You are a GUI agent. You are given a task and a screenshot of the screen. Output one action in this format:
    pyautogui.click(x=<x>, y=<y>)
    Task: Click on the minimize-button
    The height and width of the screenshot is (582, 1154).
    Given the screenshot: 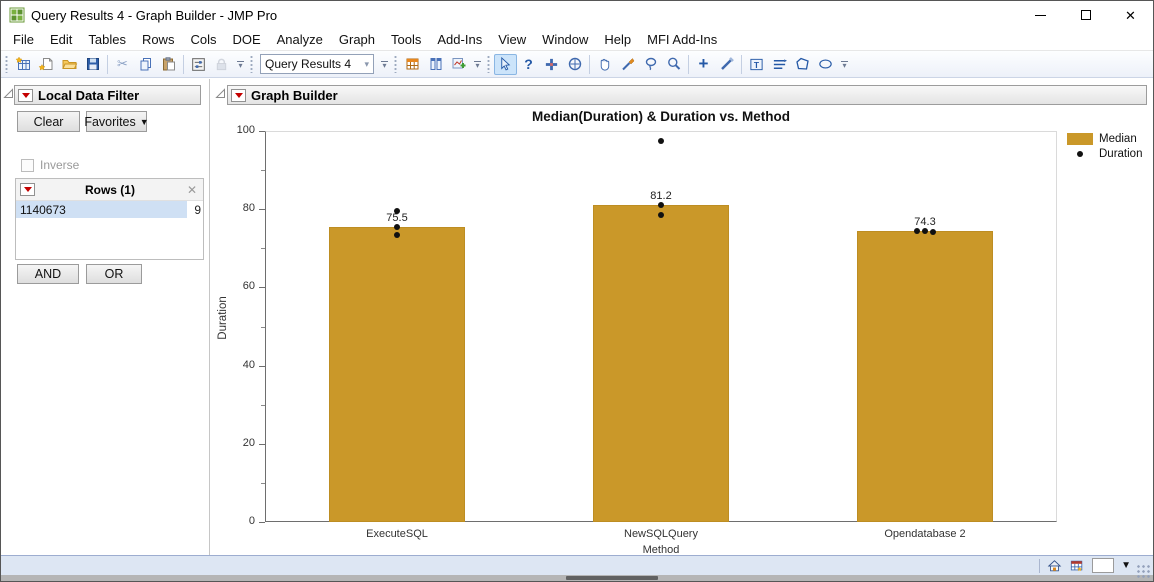 What is the action you would take?
    pyautogui.click(x=1040, y=15)
    